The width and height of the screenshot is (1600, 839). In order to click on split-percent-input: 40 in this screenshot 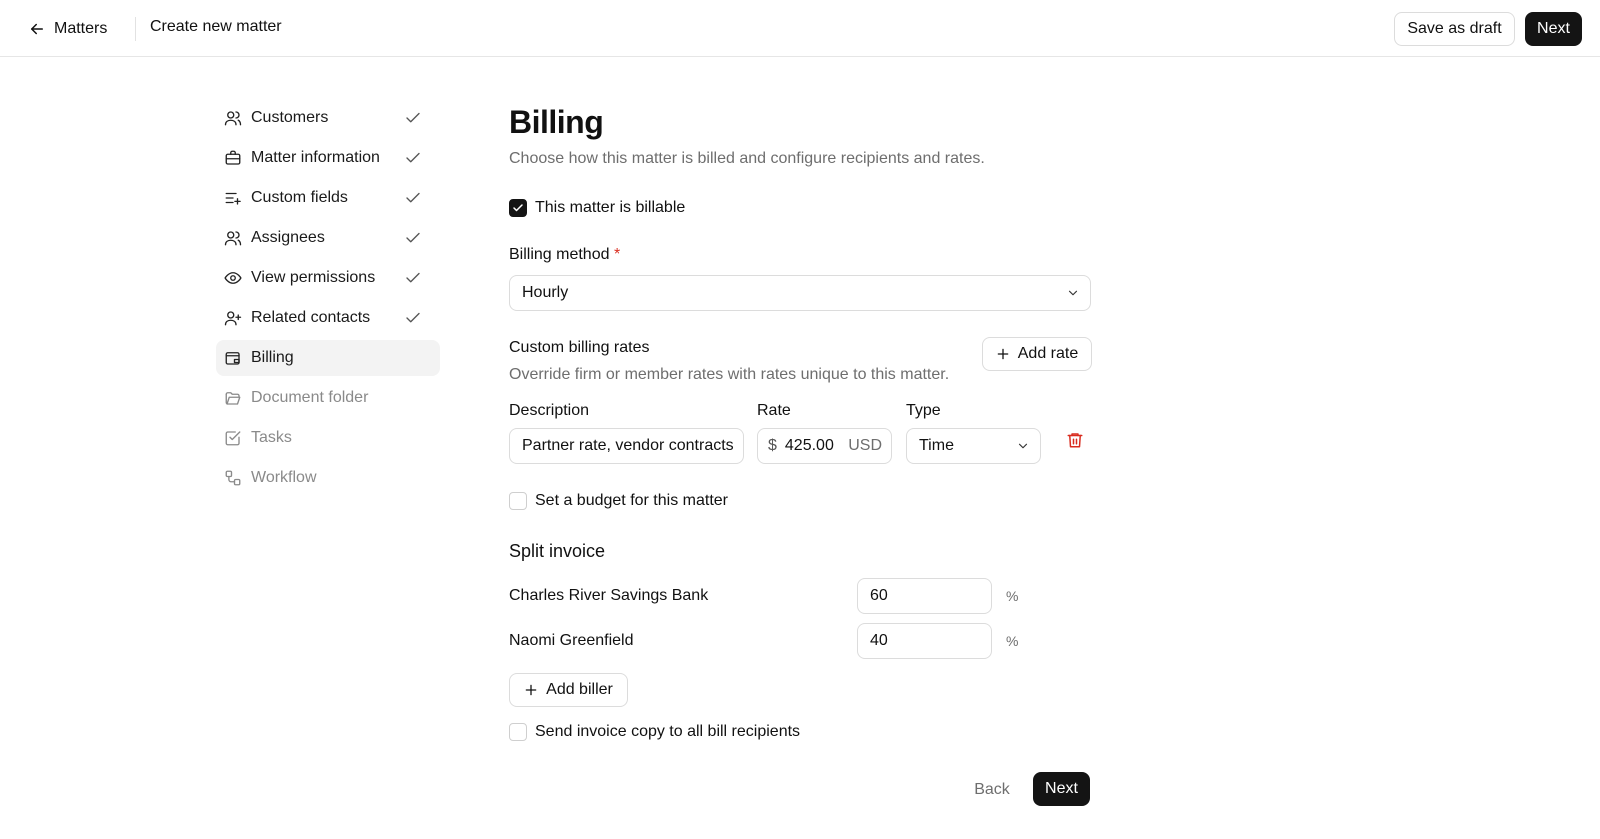, I will do `click(924, 641)`.